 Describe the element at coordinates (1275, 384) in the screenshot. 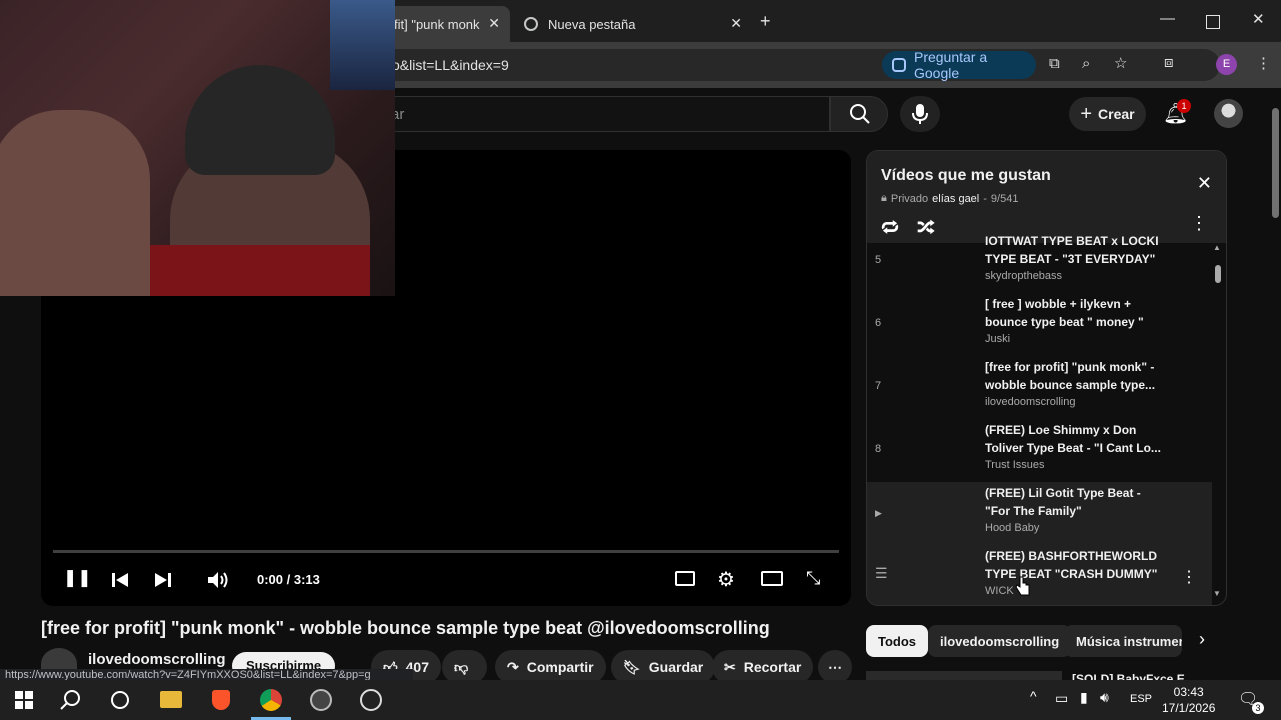

I see `page-scrollbar` at that location.